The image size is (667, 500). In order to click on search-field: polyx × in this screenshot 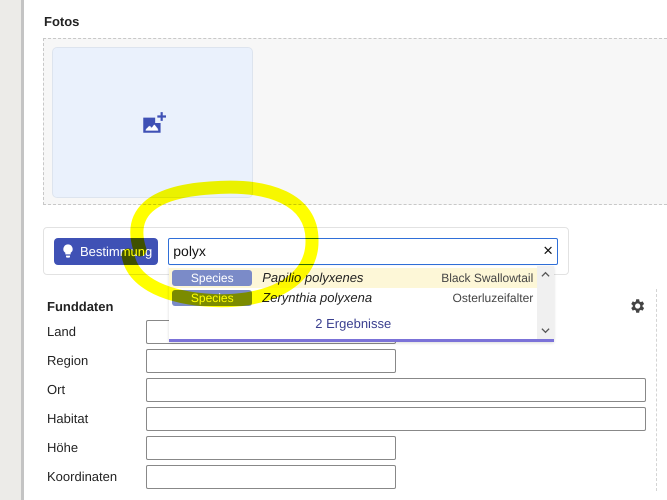, I will do `click(363, 251)`.